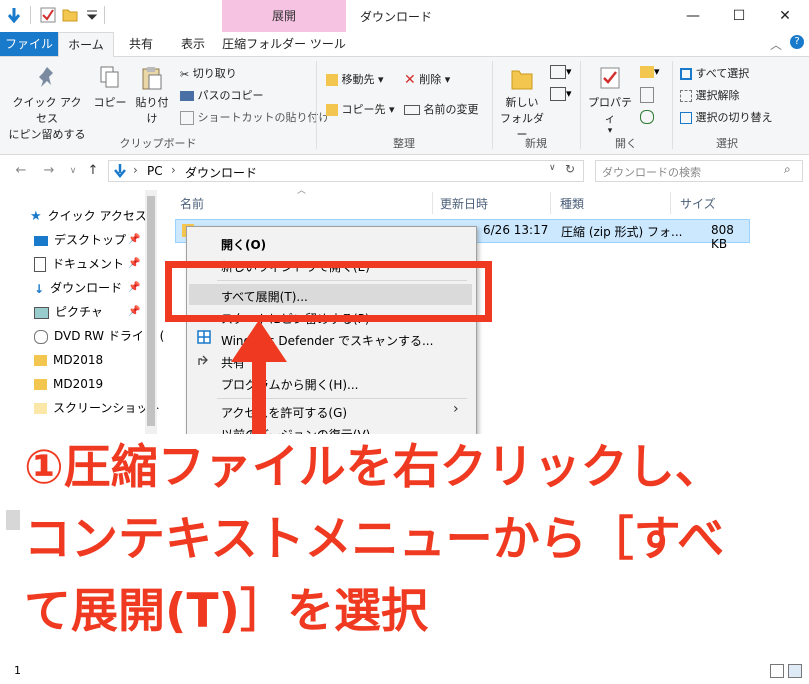 This screenshot has width=809, height=684. Describe the element at coordinates (187, 96) in the screenshot. I see `copy-path-icon` at that location.